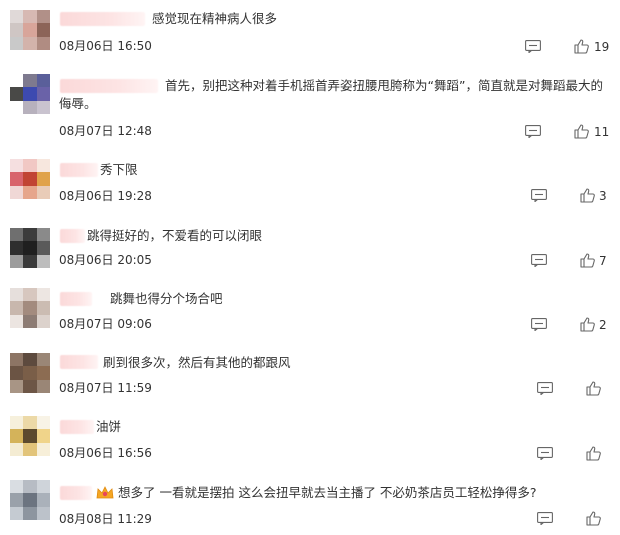 This screenshot has width=620, height=535. What do you see at coordinates (105, 519) in the screenshot?
I see `comment-timestamp: 08月08日 11:29` at bounding box center [105, 519].